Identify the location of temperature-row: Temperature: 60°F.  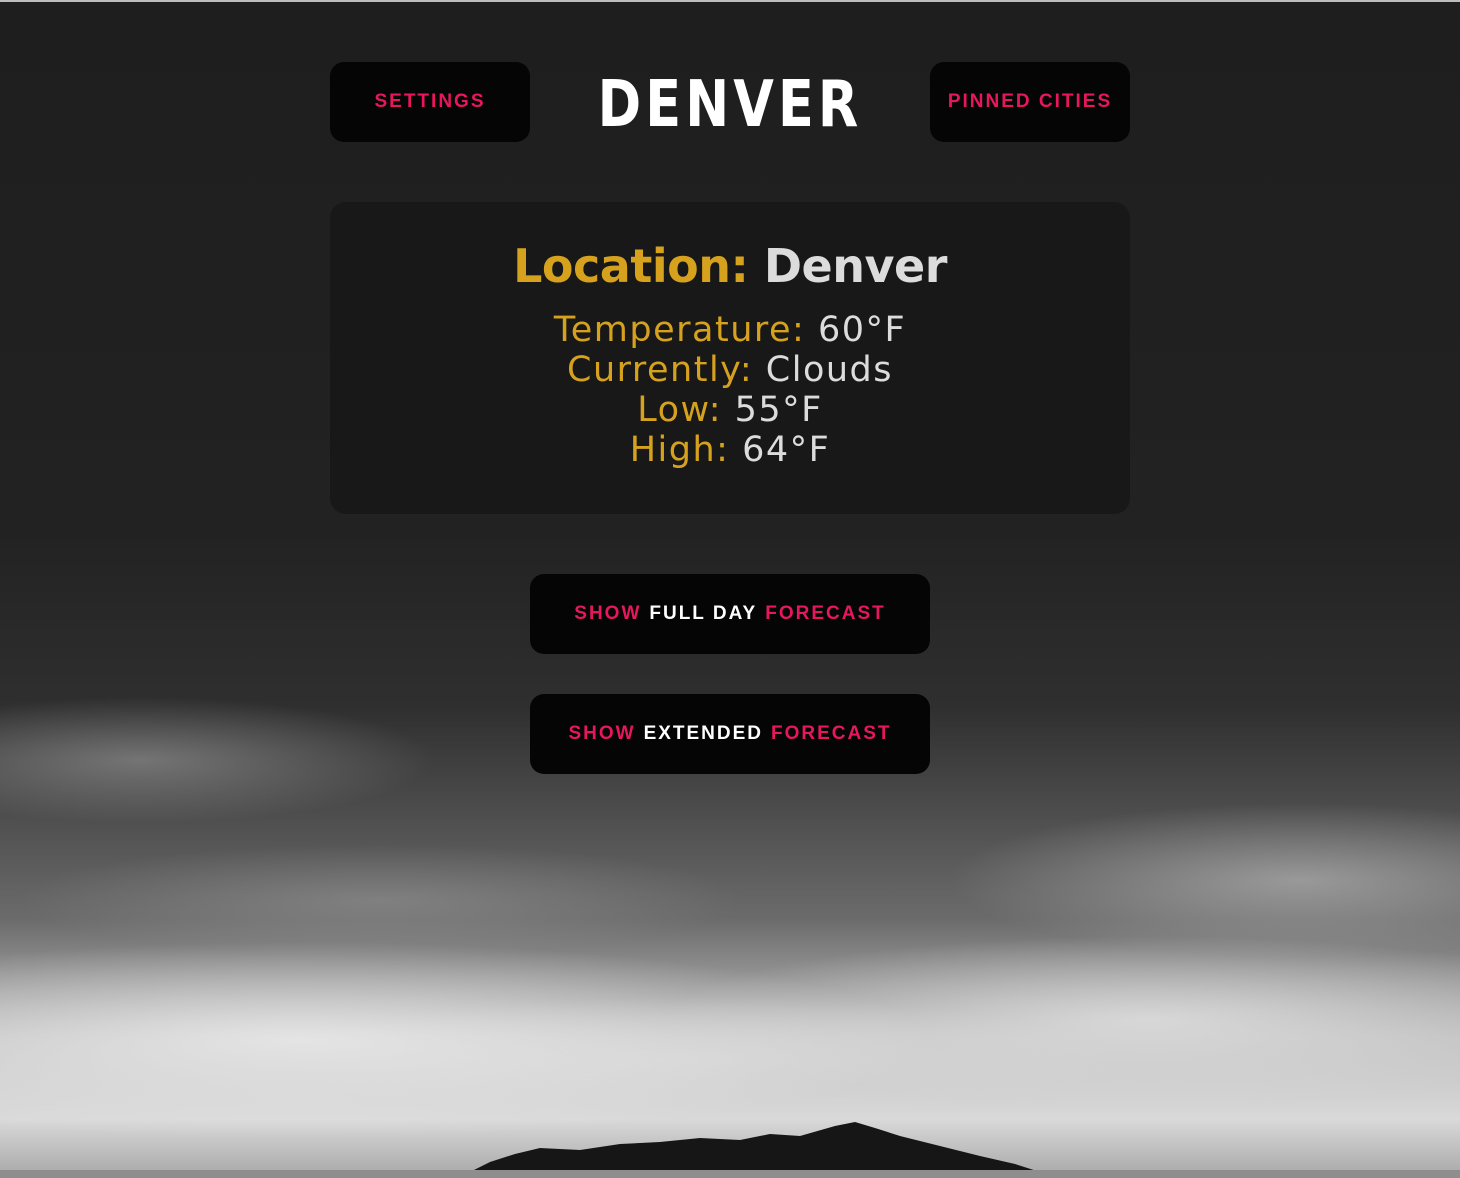
(730, 330).